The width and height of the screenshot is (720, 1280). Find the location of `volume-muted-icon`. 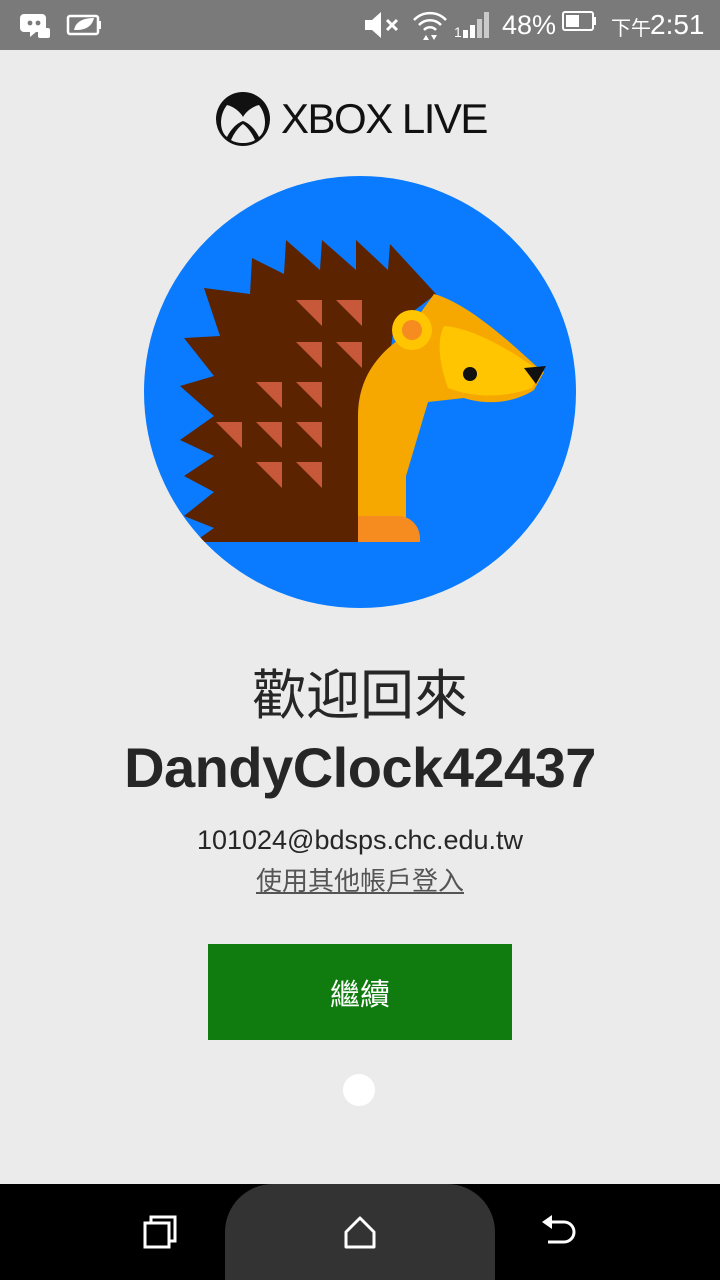

volume-muted-icon is located at coordinates (382, 25).